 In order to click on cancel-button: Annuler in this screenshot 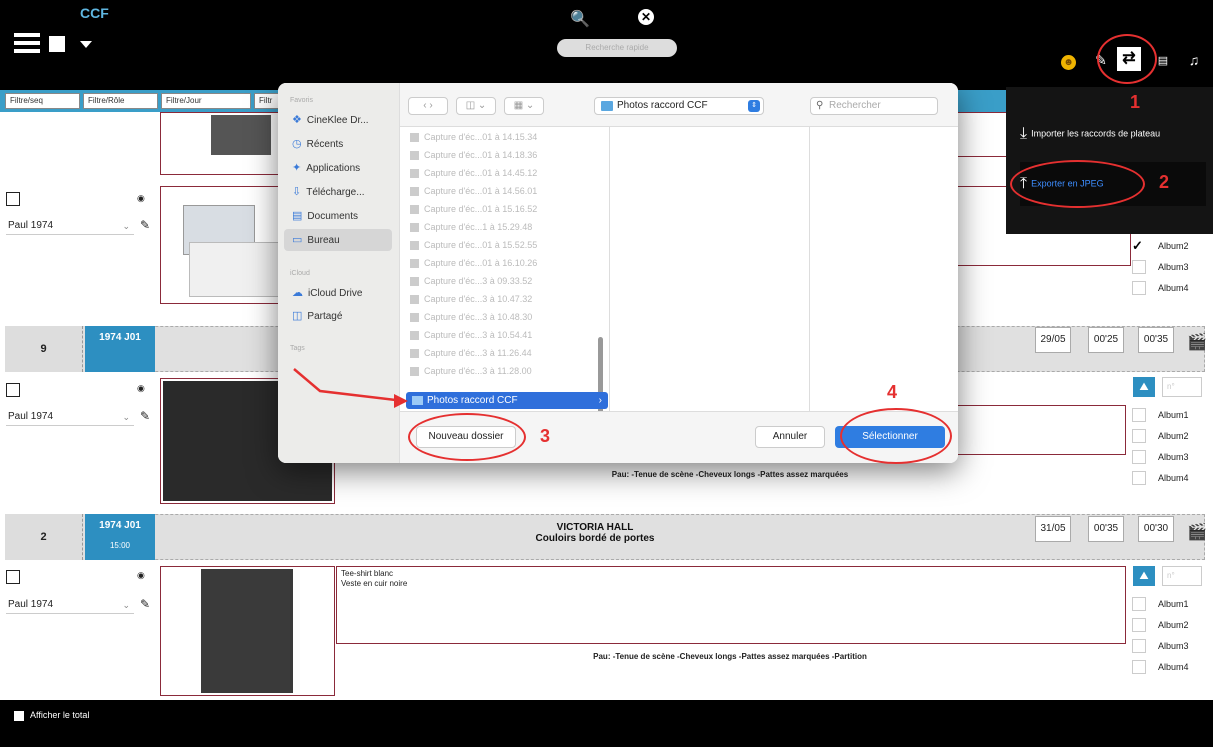, I will do `click(790, 437)`.